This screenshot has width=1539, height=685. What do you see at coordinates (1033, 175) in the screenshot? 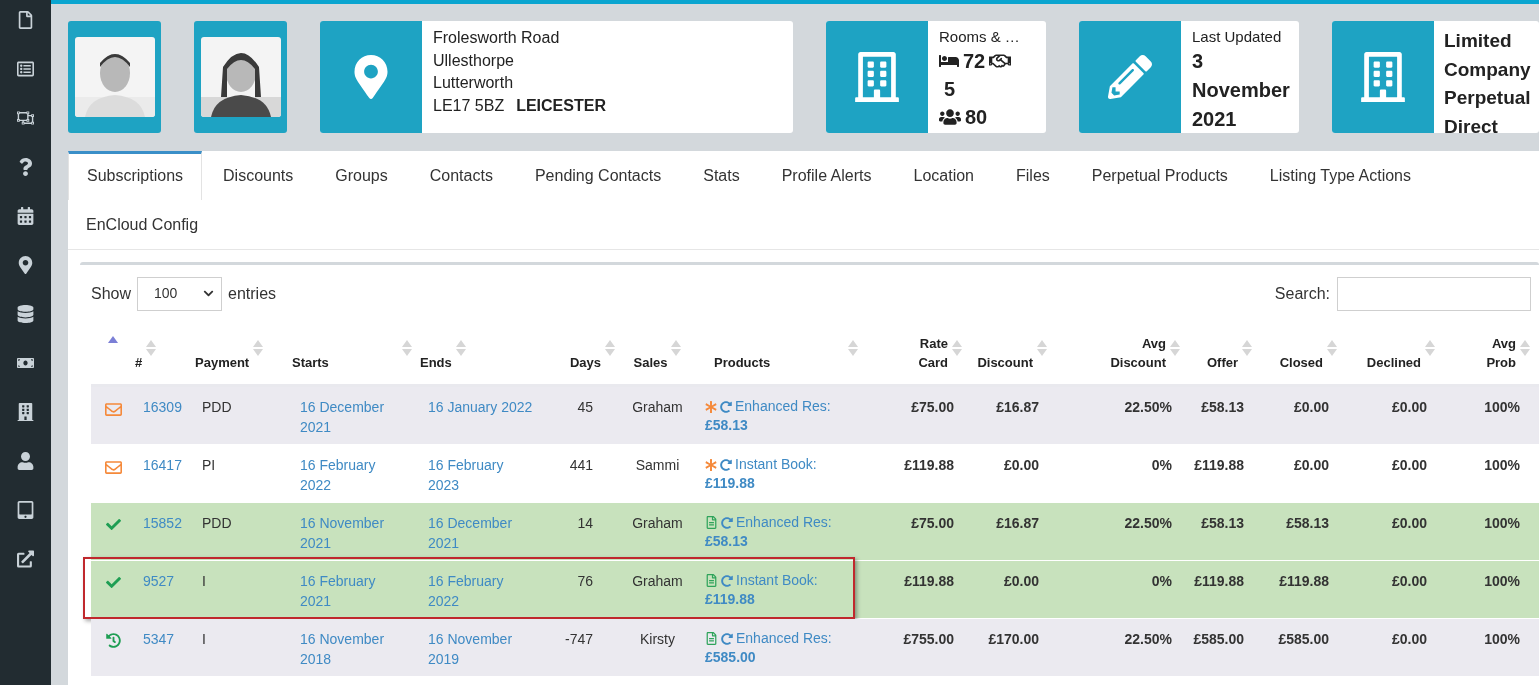
I see `tab: Files` at bounding box center [1033, 175].